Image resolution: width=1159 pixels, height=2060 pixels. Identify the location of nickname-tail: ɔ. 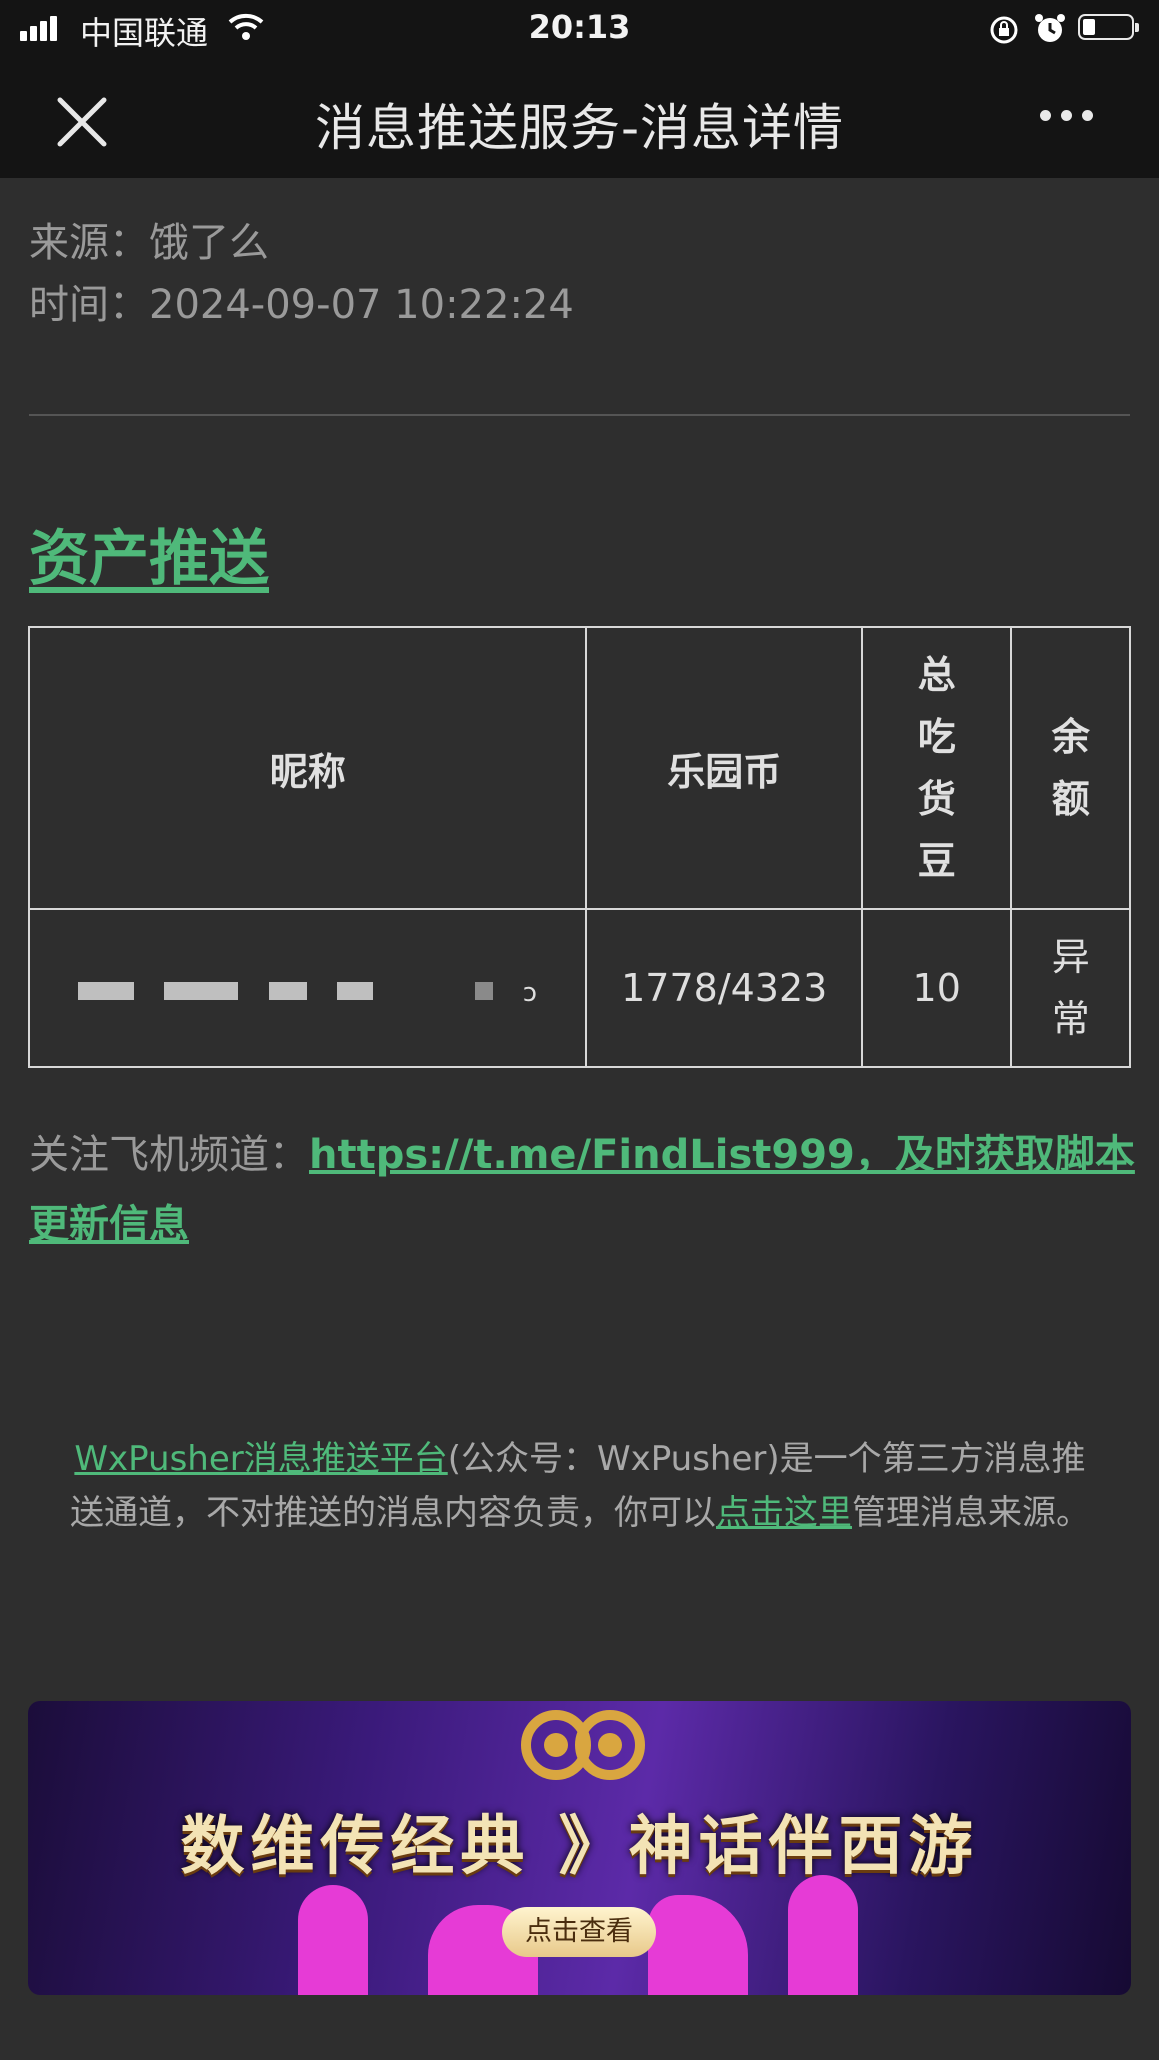
(530, 993).